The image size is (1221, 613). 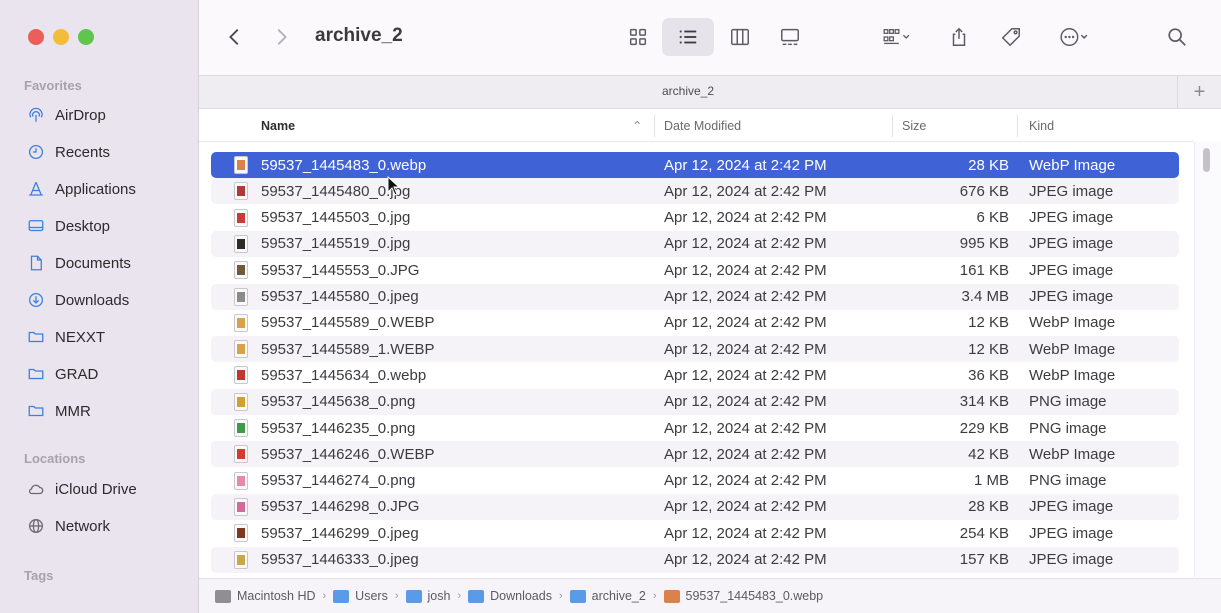 I want to click on share-button, so click(x=959, y=37).